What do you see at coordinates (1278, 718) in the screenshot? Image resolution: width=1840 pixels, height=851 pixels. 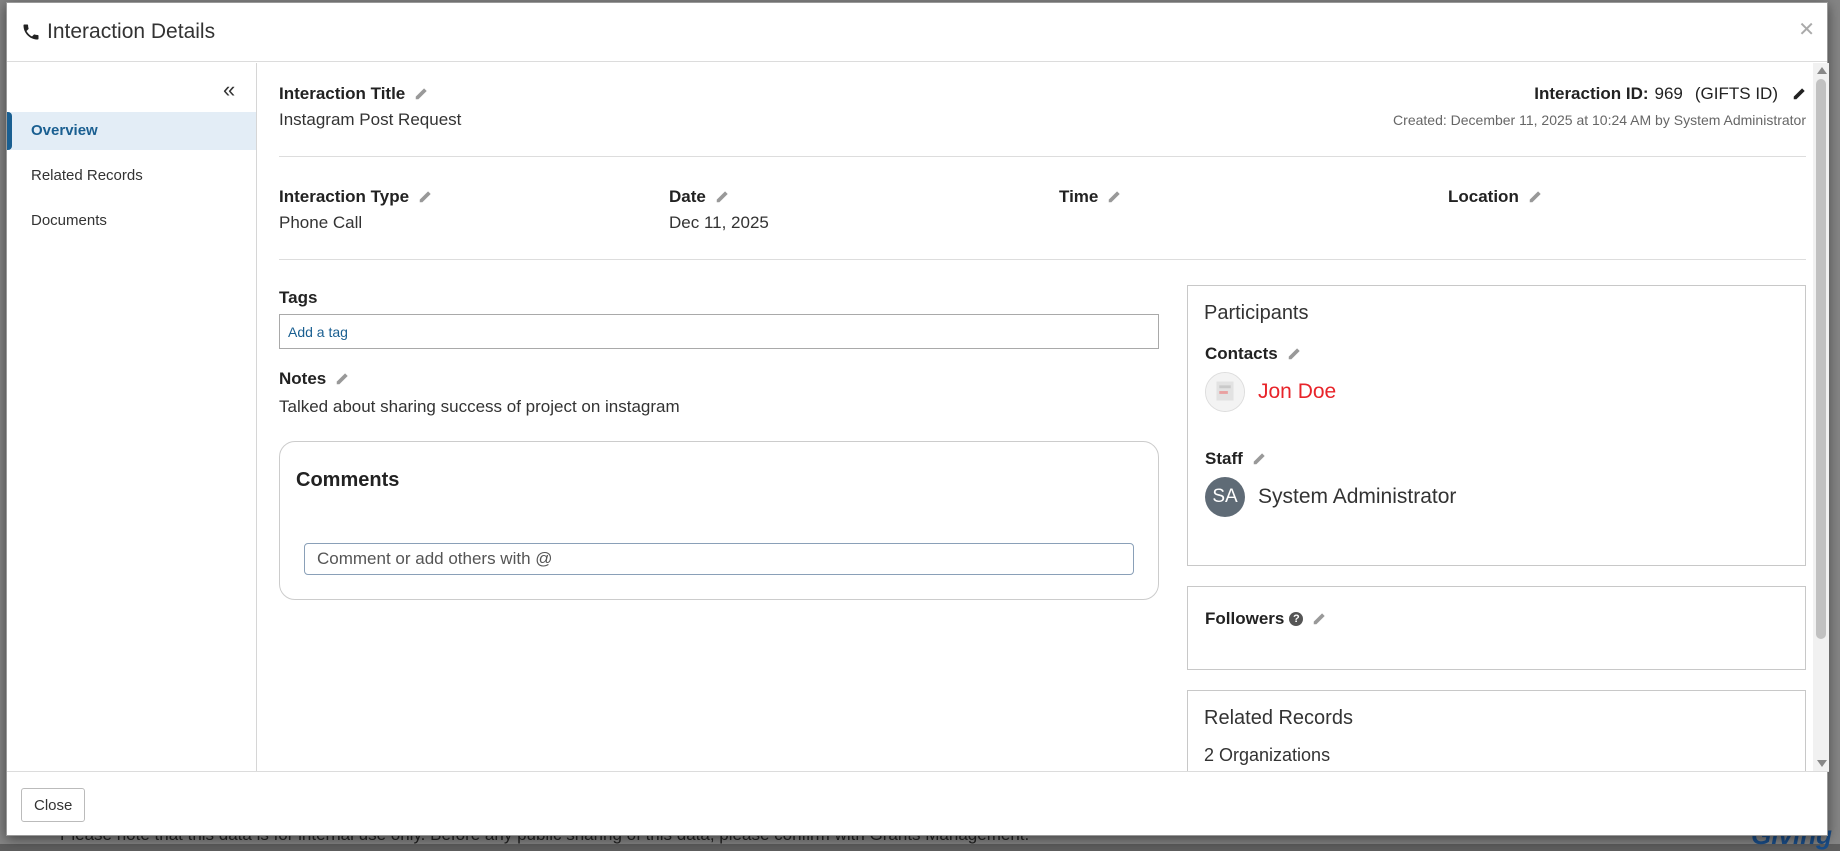 I see `related-records-title: Related Records` at bounding box center [1278, 718].